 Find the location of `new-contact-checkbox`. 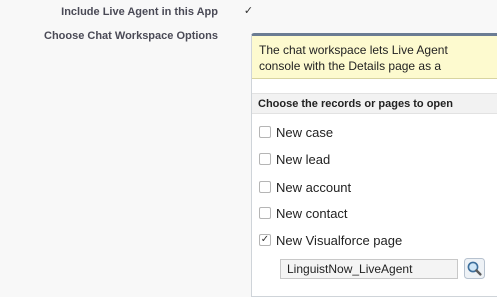

new-contact-checkbox is located at coordinates (265, 213).